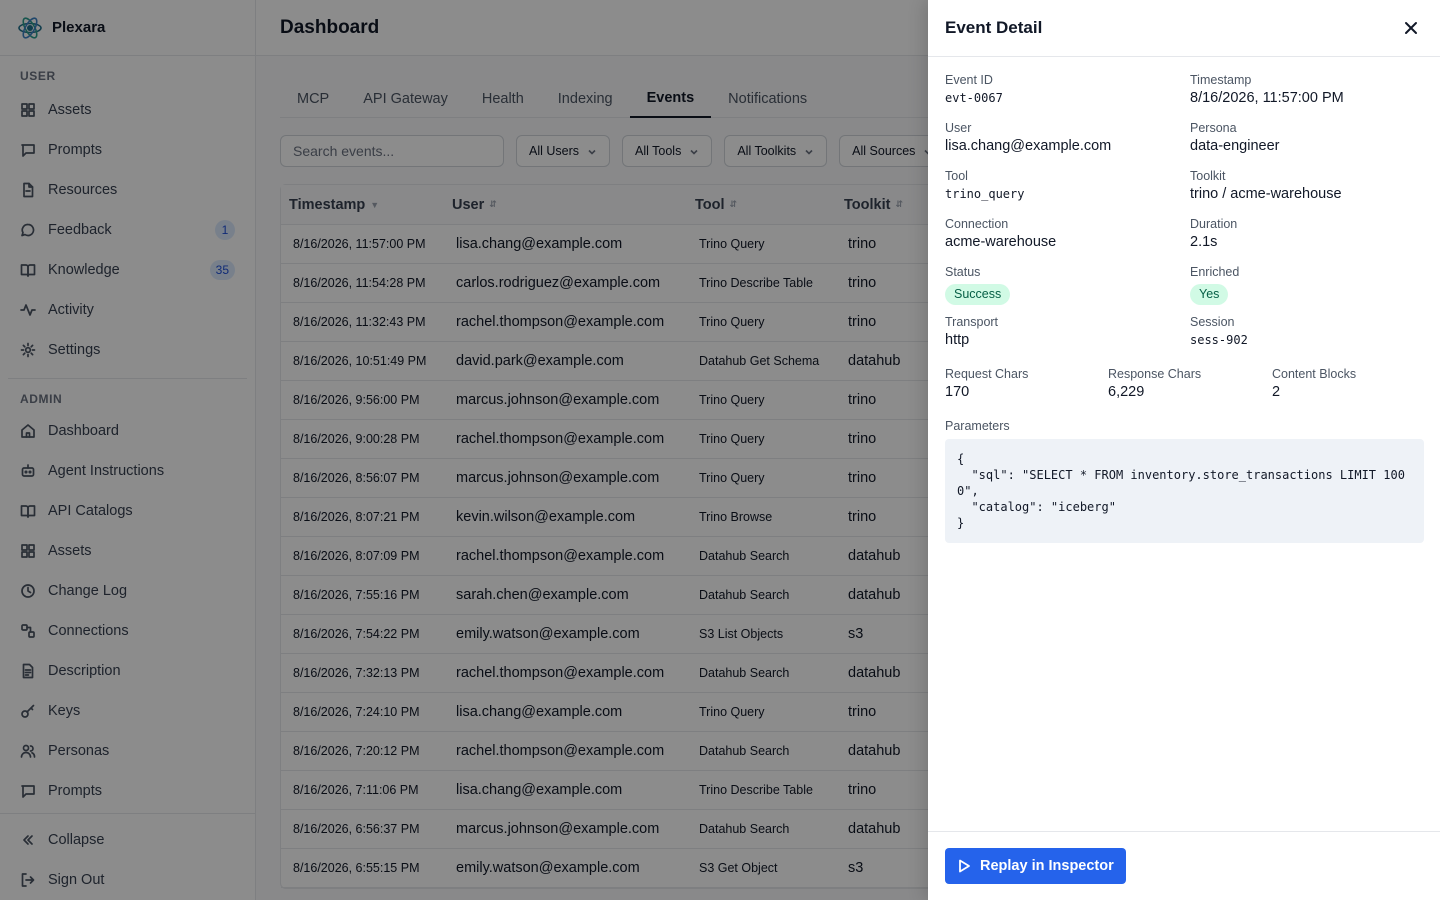 The height and width of the screenshot is (900, 1440). I want to click on close-icon, so click(1411, 28).